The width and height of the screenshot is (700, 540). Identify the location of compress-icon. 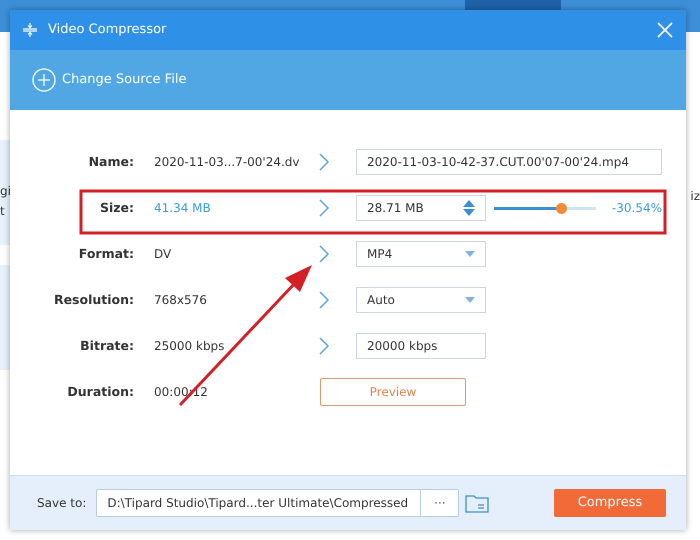
(30, 30).